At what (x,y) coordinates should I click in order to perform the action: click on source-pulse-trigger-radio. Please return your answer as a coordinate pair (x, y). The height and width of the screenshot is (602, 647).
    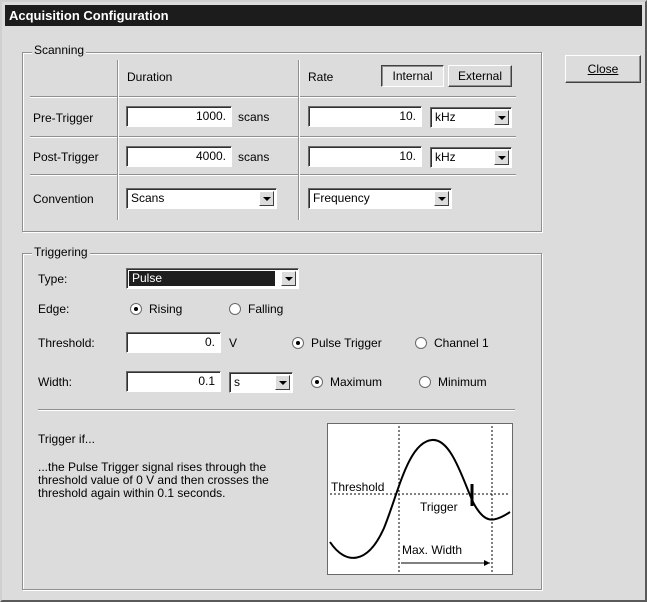
    Looking at the image, I should click on (298, 343).